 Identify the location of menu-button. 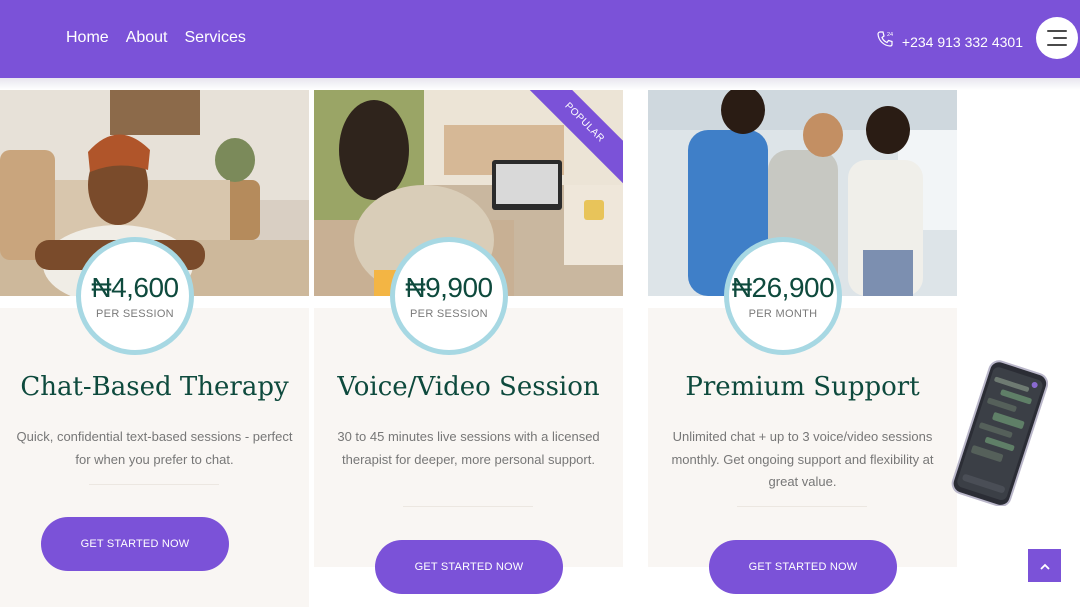
(1057, 38).